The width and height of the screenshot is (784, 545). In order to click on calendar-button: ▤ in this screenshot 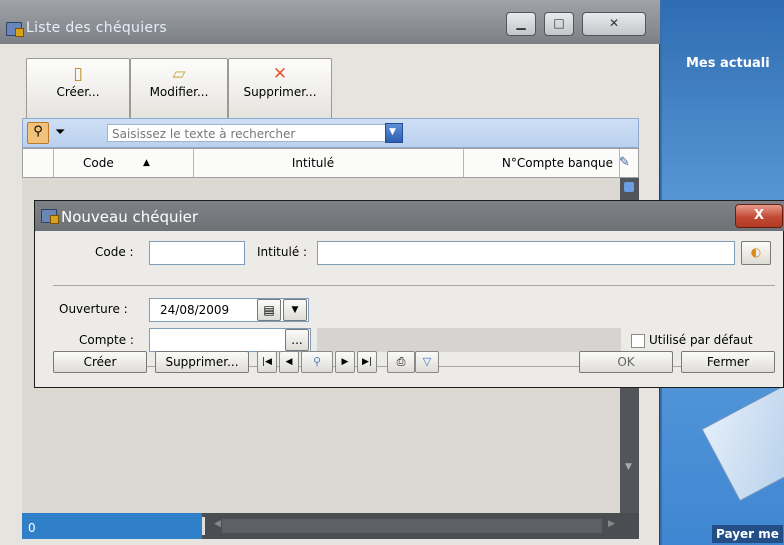, I will do `click(269, 310)`.